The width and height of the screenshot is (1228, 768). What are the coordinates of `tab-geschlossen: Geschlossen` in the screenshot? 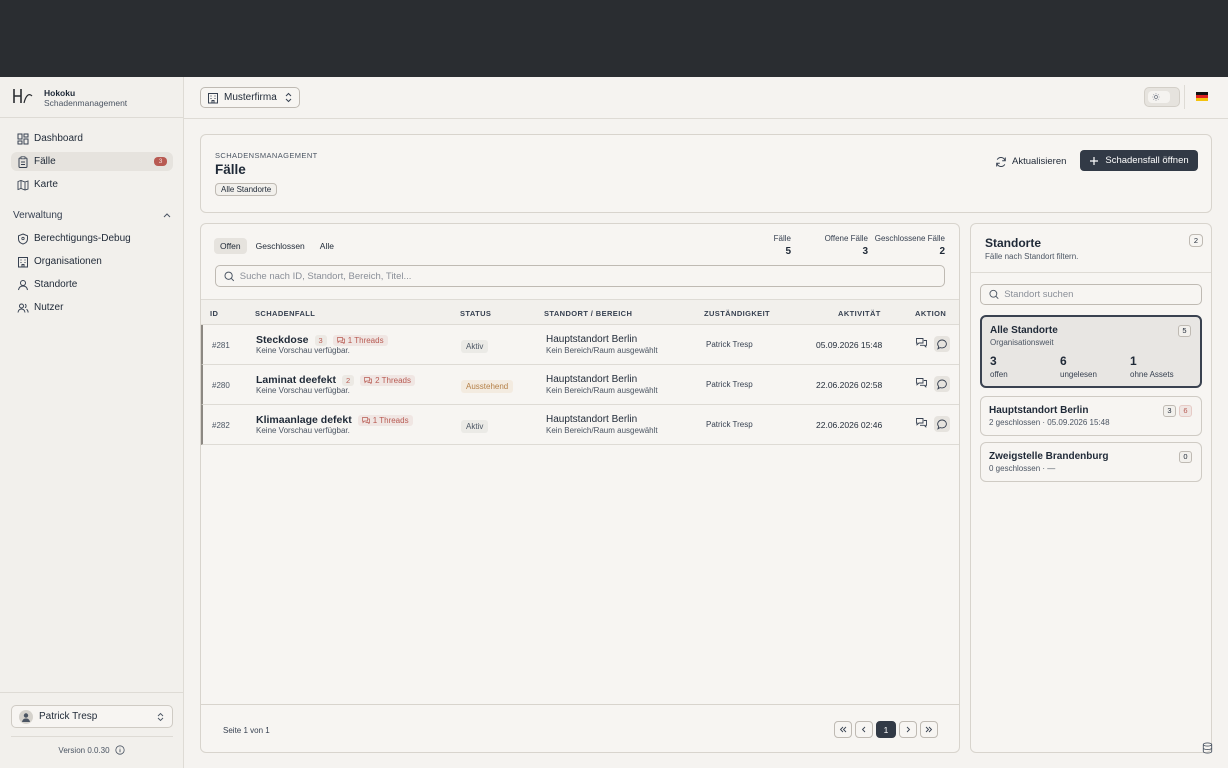 It's located at (280, 246).